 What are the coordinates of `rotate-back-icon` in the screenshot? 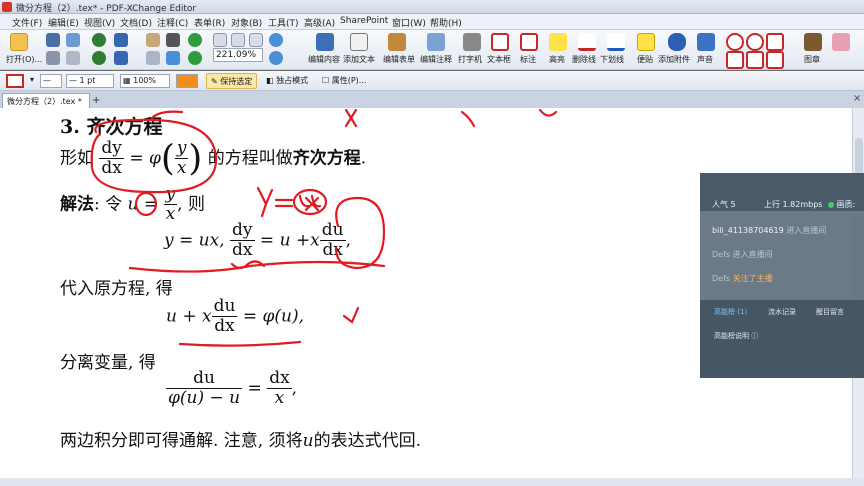 It's located at (195, 58).